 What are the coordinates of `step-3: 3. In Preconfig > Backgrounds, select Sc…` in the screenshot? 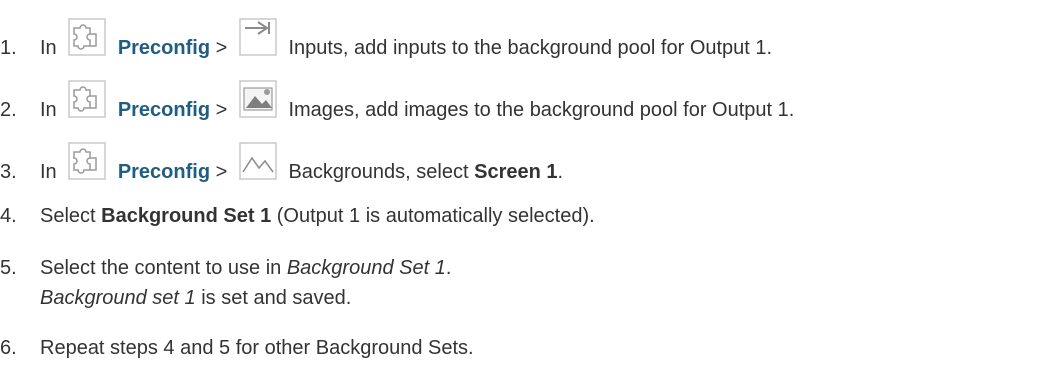 It's located at (281, 163).